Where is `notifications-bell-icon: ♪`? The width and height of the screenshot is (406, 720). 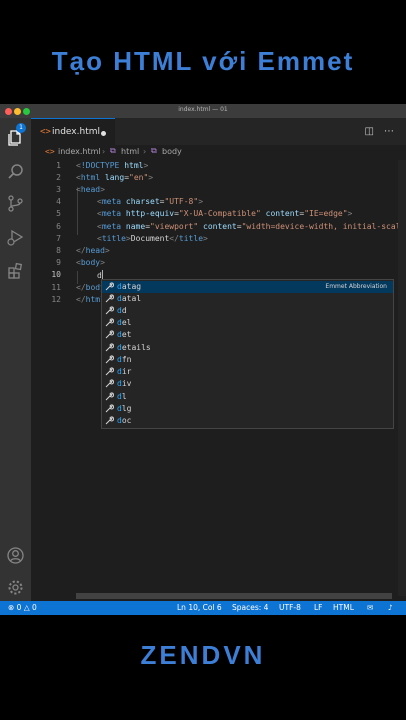 notifications-bell-icon: ♪ is located at coordinates (390, 607).